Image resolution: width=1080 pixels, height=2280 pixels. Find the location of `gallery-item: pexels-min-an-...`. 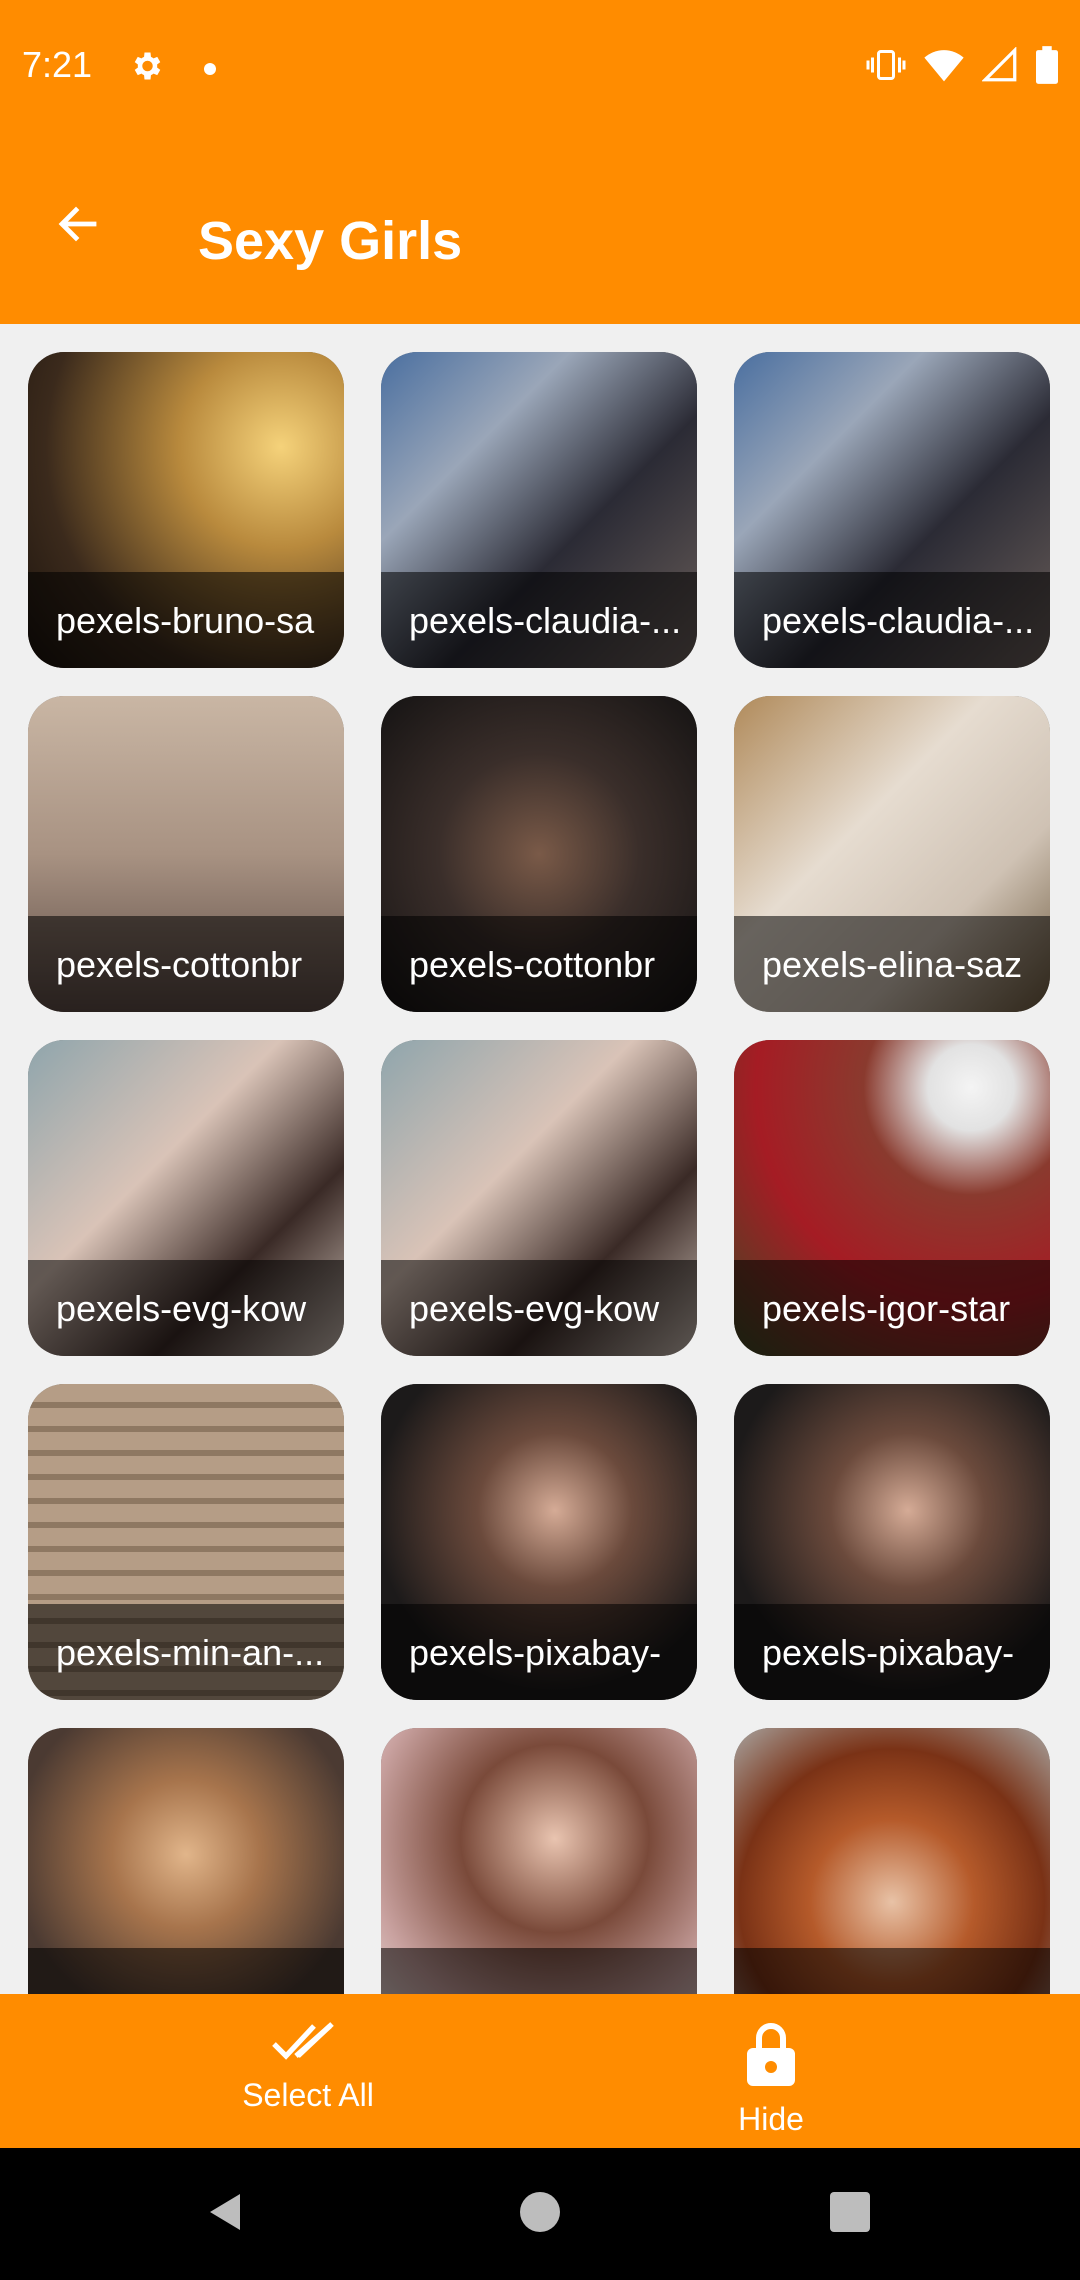

gallery-item: pexels-min-an-... is located at coordinates (186, 1542).